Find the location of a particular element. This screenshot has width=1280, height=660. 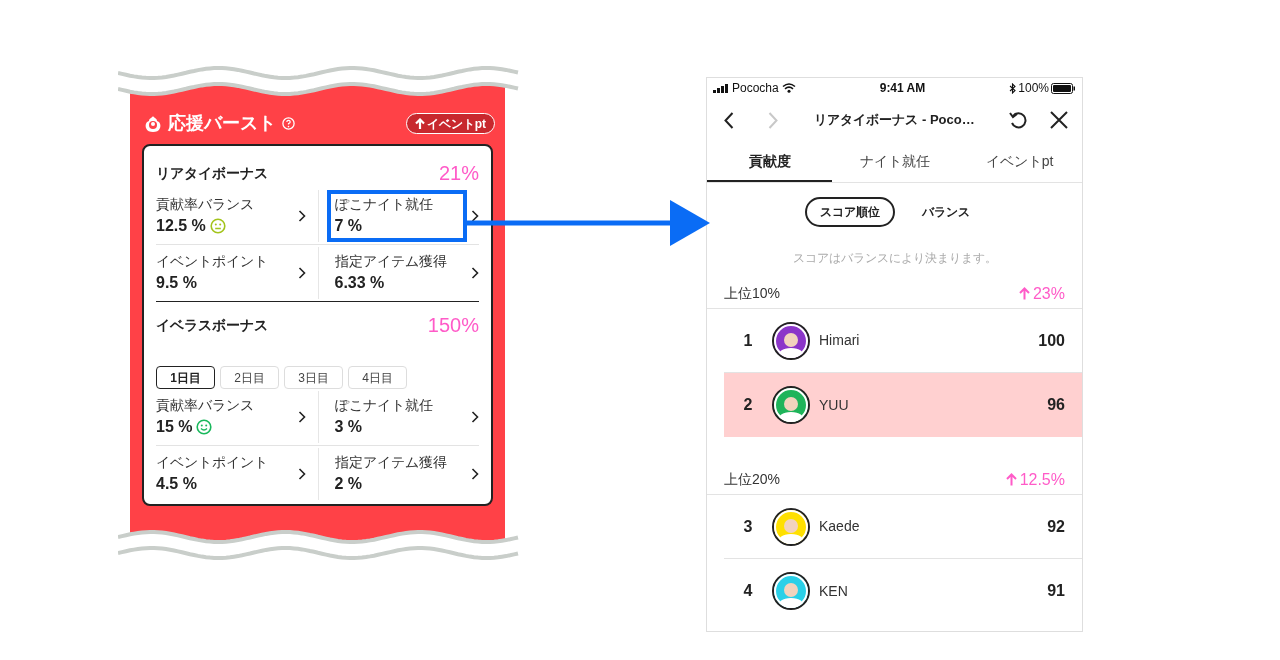

stat-item: イベントポイント 9.5 % is located at coordinates (223, 273).